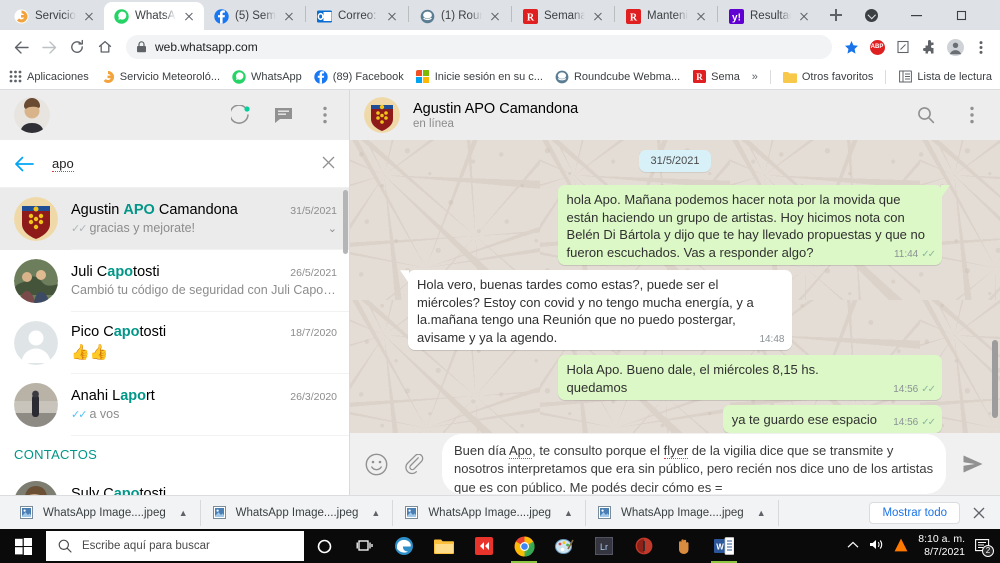 The image size is (1000, 563). I want to click on chrome-menu-icon, so click(981, 47).